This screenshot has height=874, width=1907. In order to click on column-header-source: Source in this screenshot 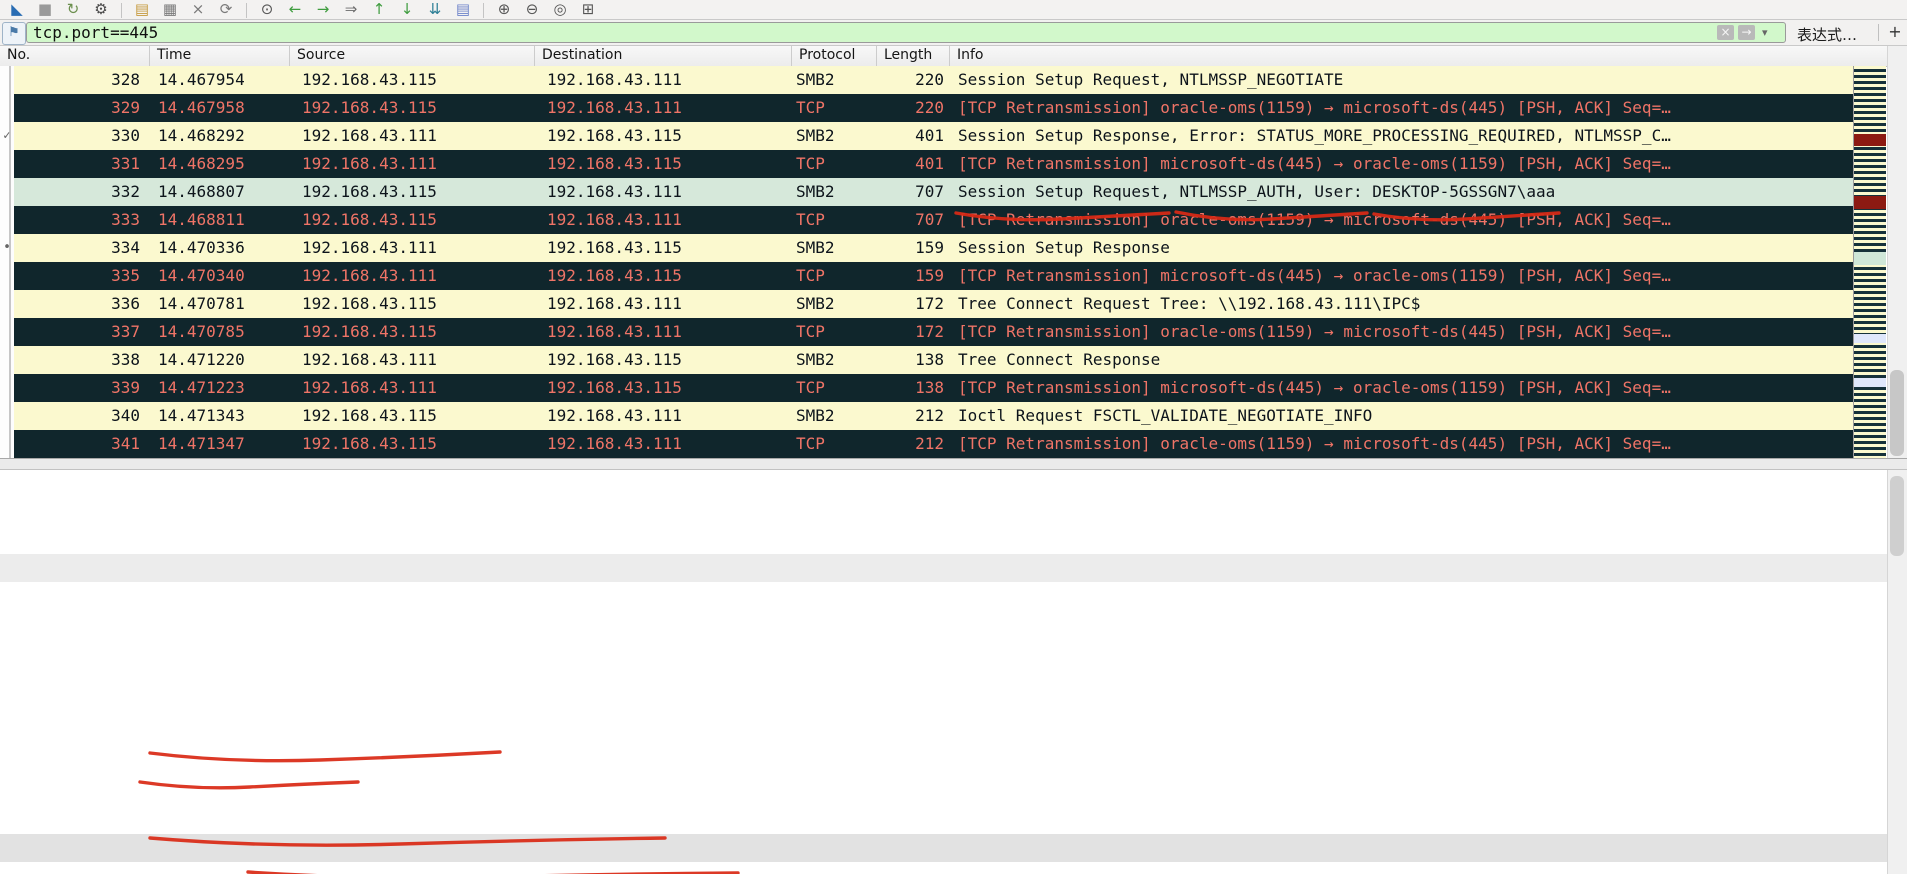, I will do `click(412, 56)`.